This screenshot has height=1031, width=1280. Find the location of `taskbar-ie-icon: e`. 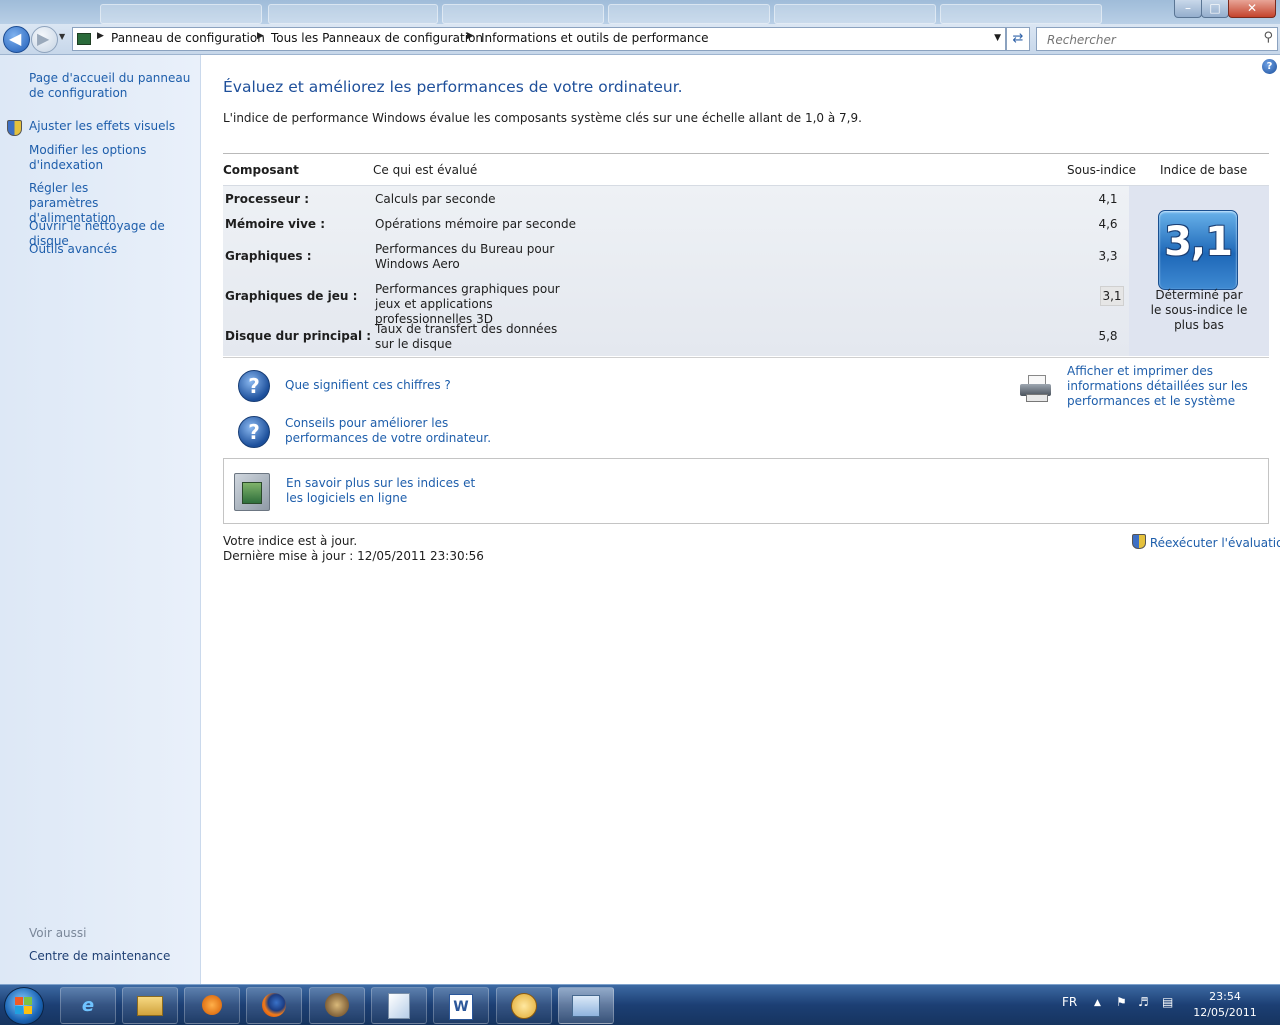

taskbar-ie-icon: e is located at coordinates (88, 1005).